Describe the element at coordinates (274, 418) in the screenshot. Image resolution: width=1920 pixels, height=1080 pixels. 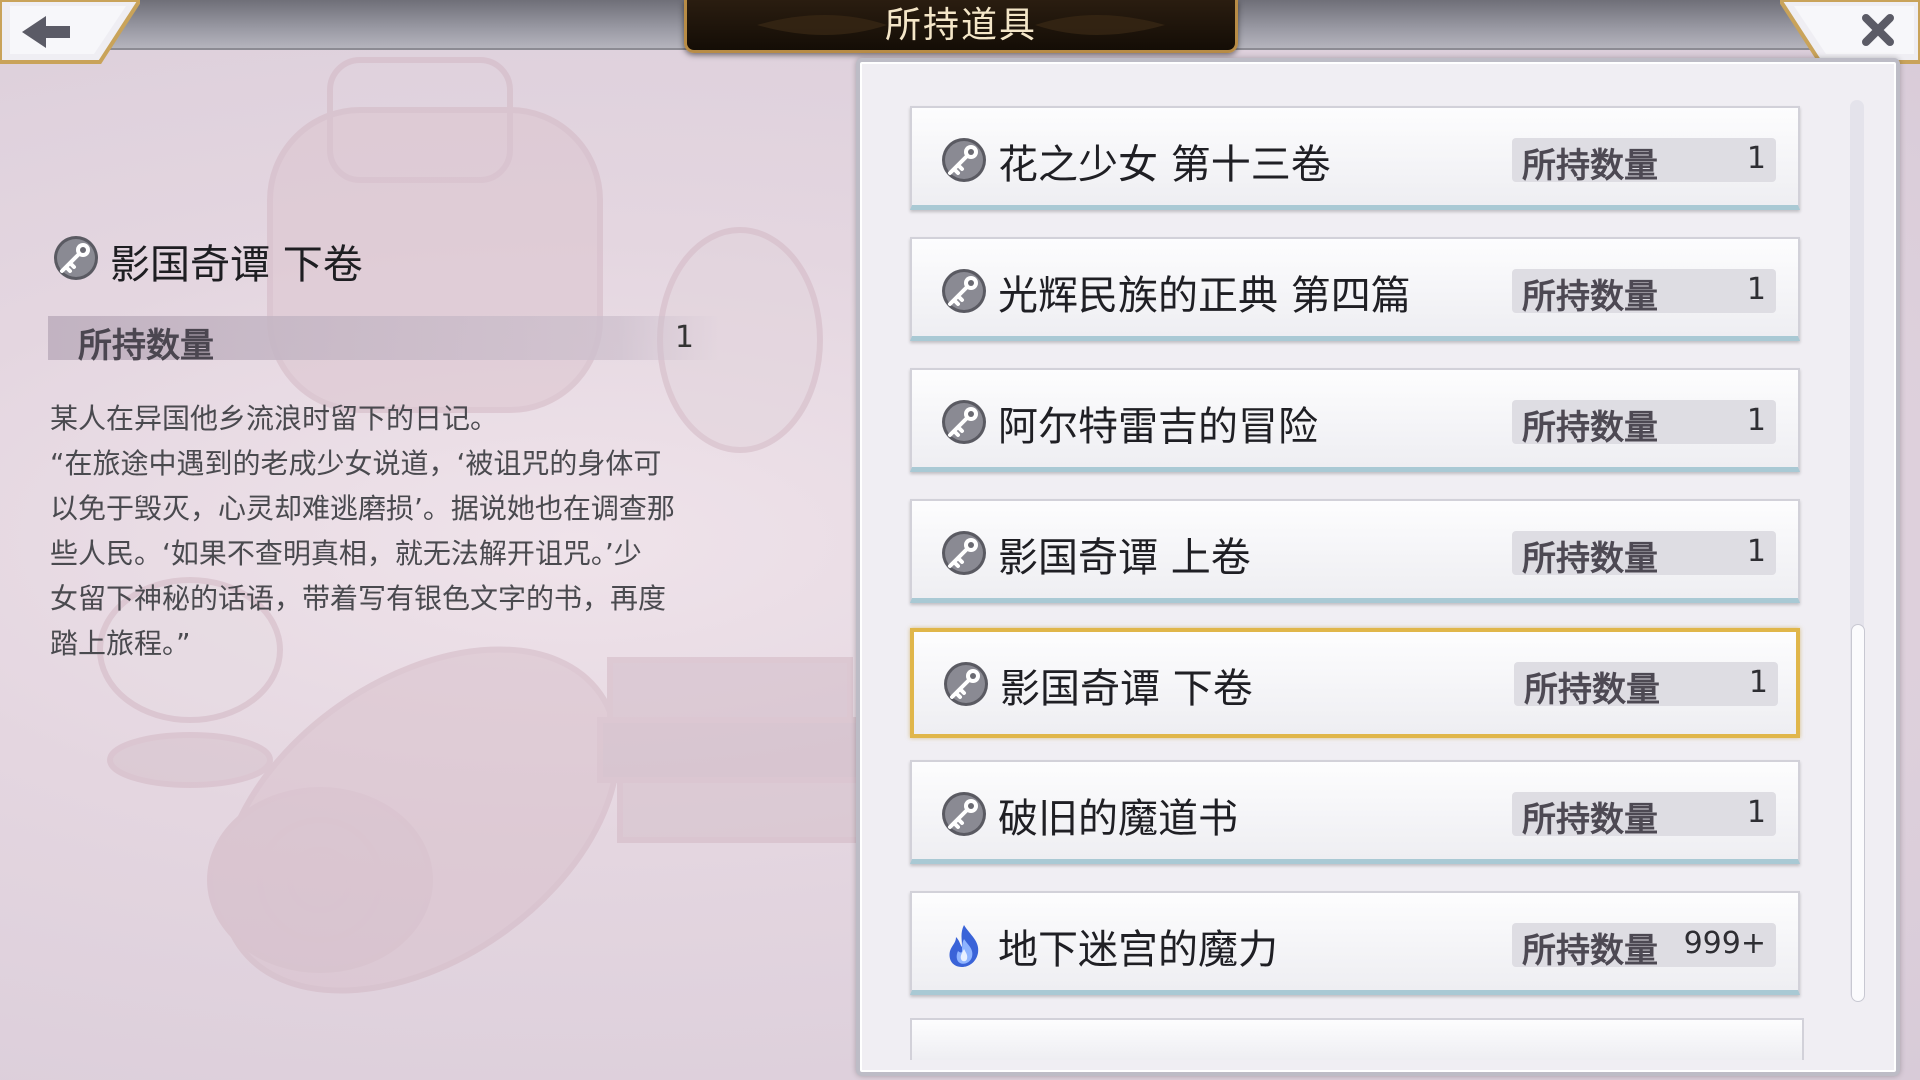
I see `description-line: 某人在异国他乡流浪时留下的日记。` at that location.